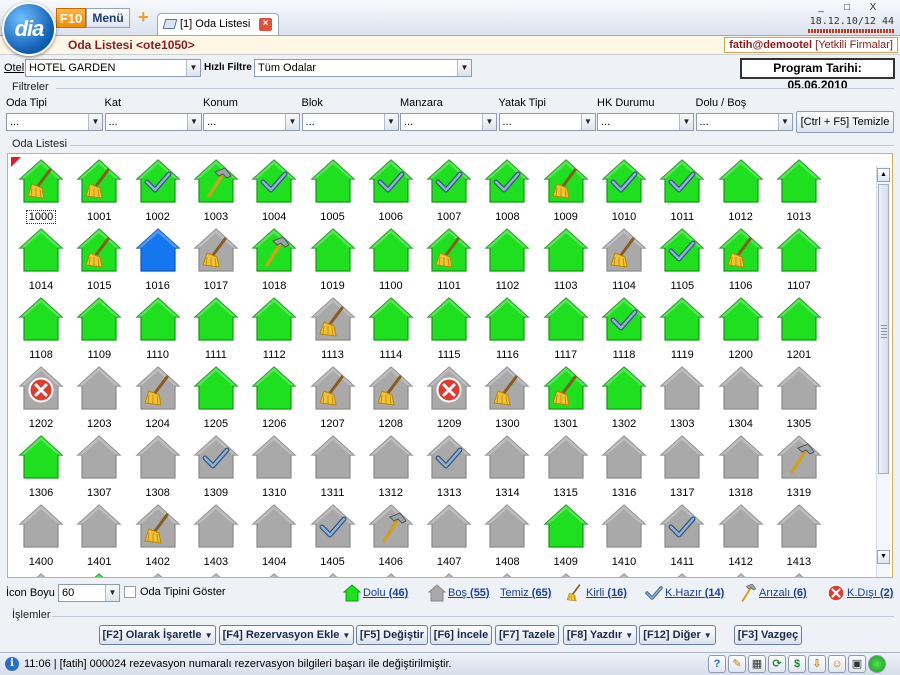 The width and height of the screenshot is (900, 675). What do you see at coordinates (158, 259) in the screenshot?
I see `room-tile: 1016` at bounding box center [158, 259].